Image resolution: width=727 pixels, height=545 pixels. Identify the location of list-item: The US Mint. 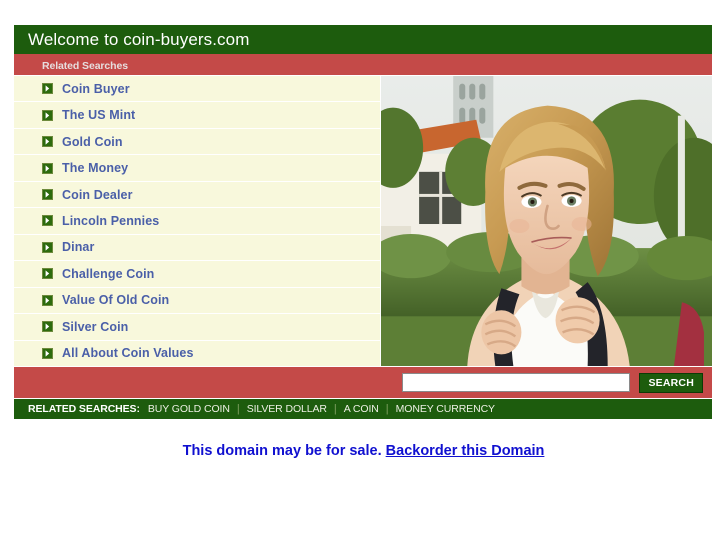
(197, 115).